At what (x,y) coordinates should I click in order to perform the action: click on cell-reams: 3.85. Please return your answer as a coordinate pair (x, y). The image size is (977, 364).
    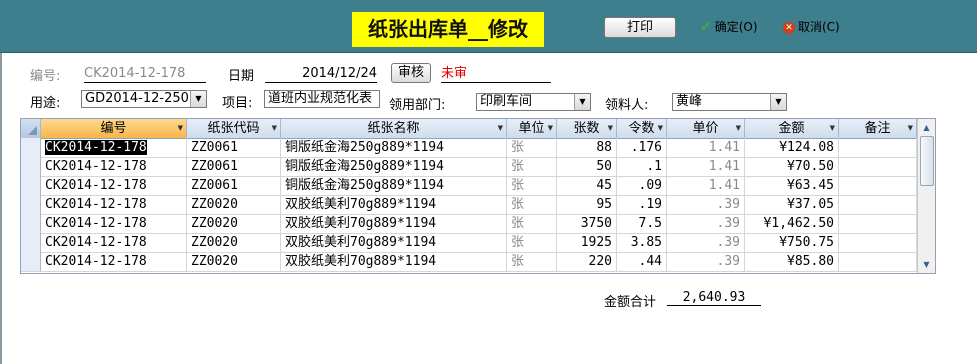
    Looking at the image, I should click on (642, 242).